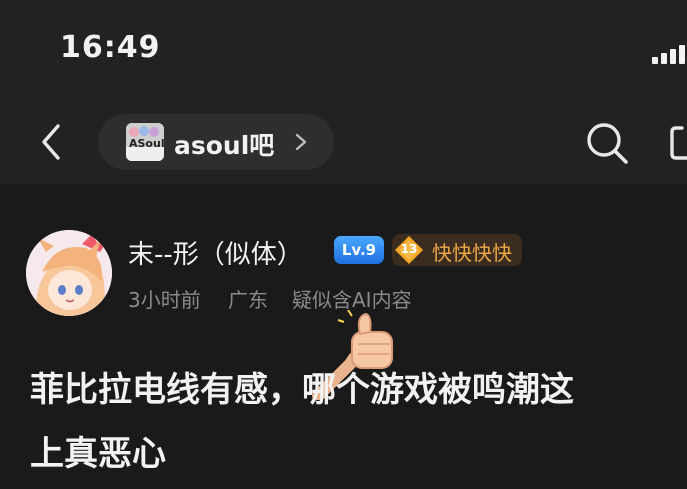 The image size is (687, 489). What do you see at coordinates (669, 54) in the screenshot?
I see `signal-icon` at bounding box center [669, 54].